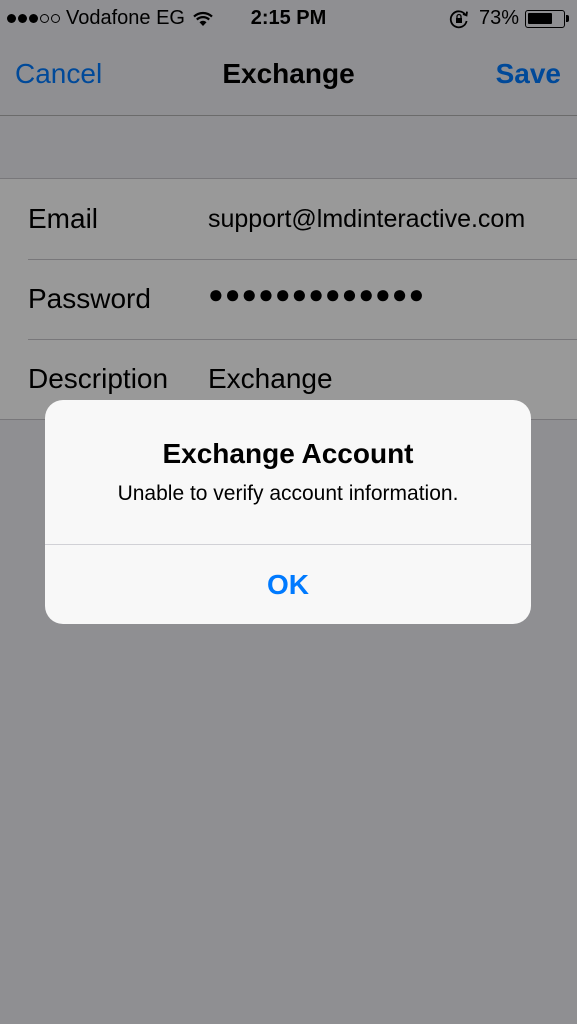 The height and width of the screenshot is (1024, 577). I want to click on alert-message: Unable to verify account information., so click(288, 493).